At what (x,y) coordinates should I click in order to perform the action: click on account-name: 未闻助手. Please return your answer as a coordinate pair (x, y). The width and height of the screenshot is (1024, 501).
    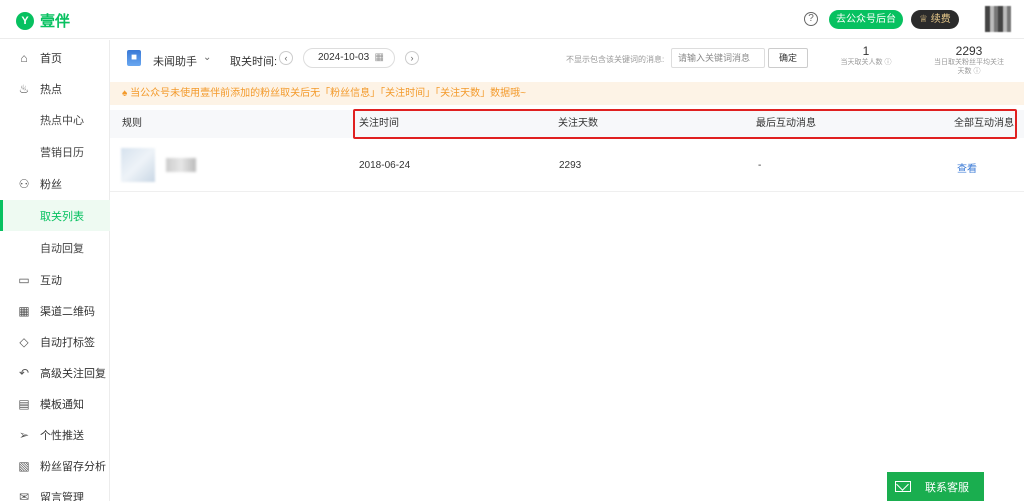
    Looking at the image, I should click on (175, 61).